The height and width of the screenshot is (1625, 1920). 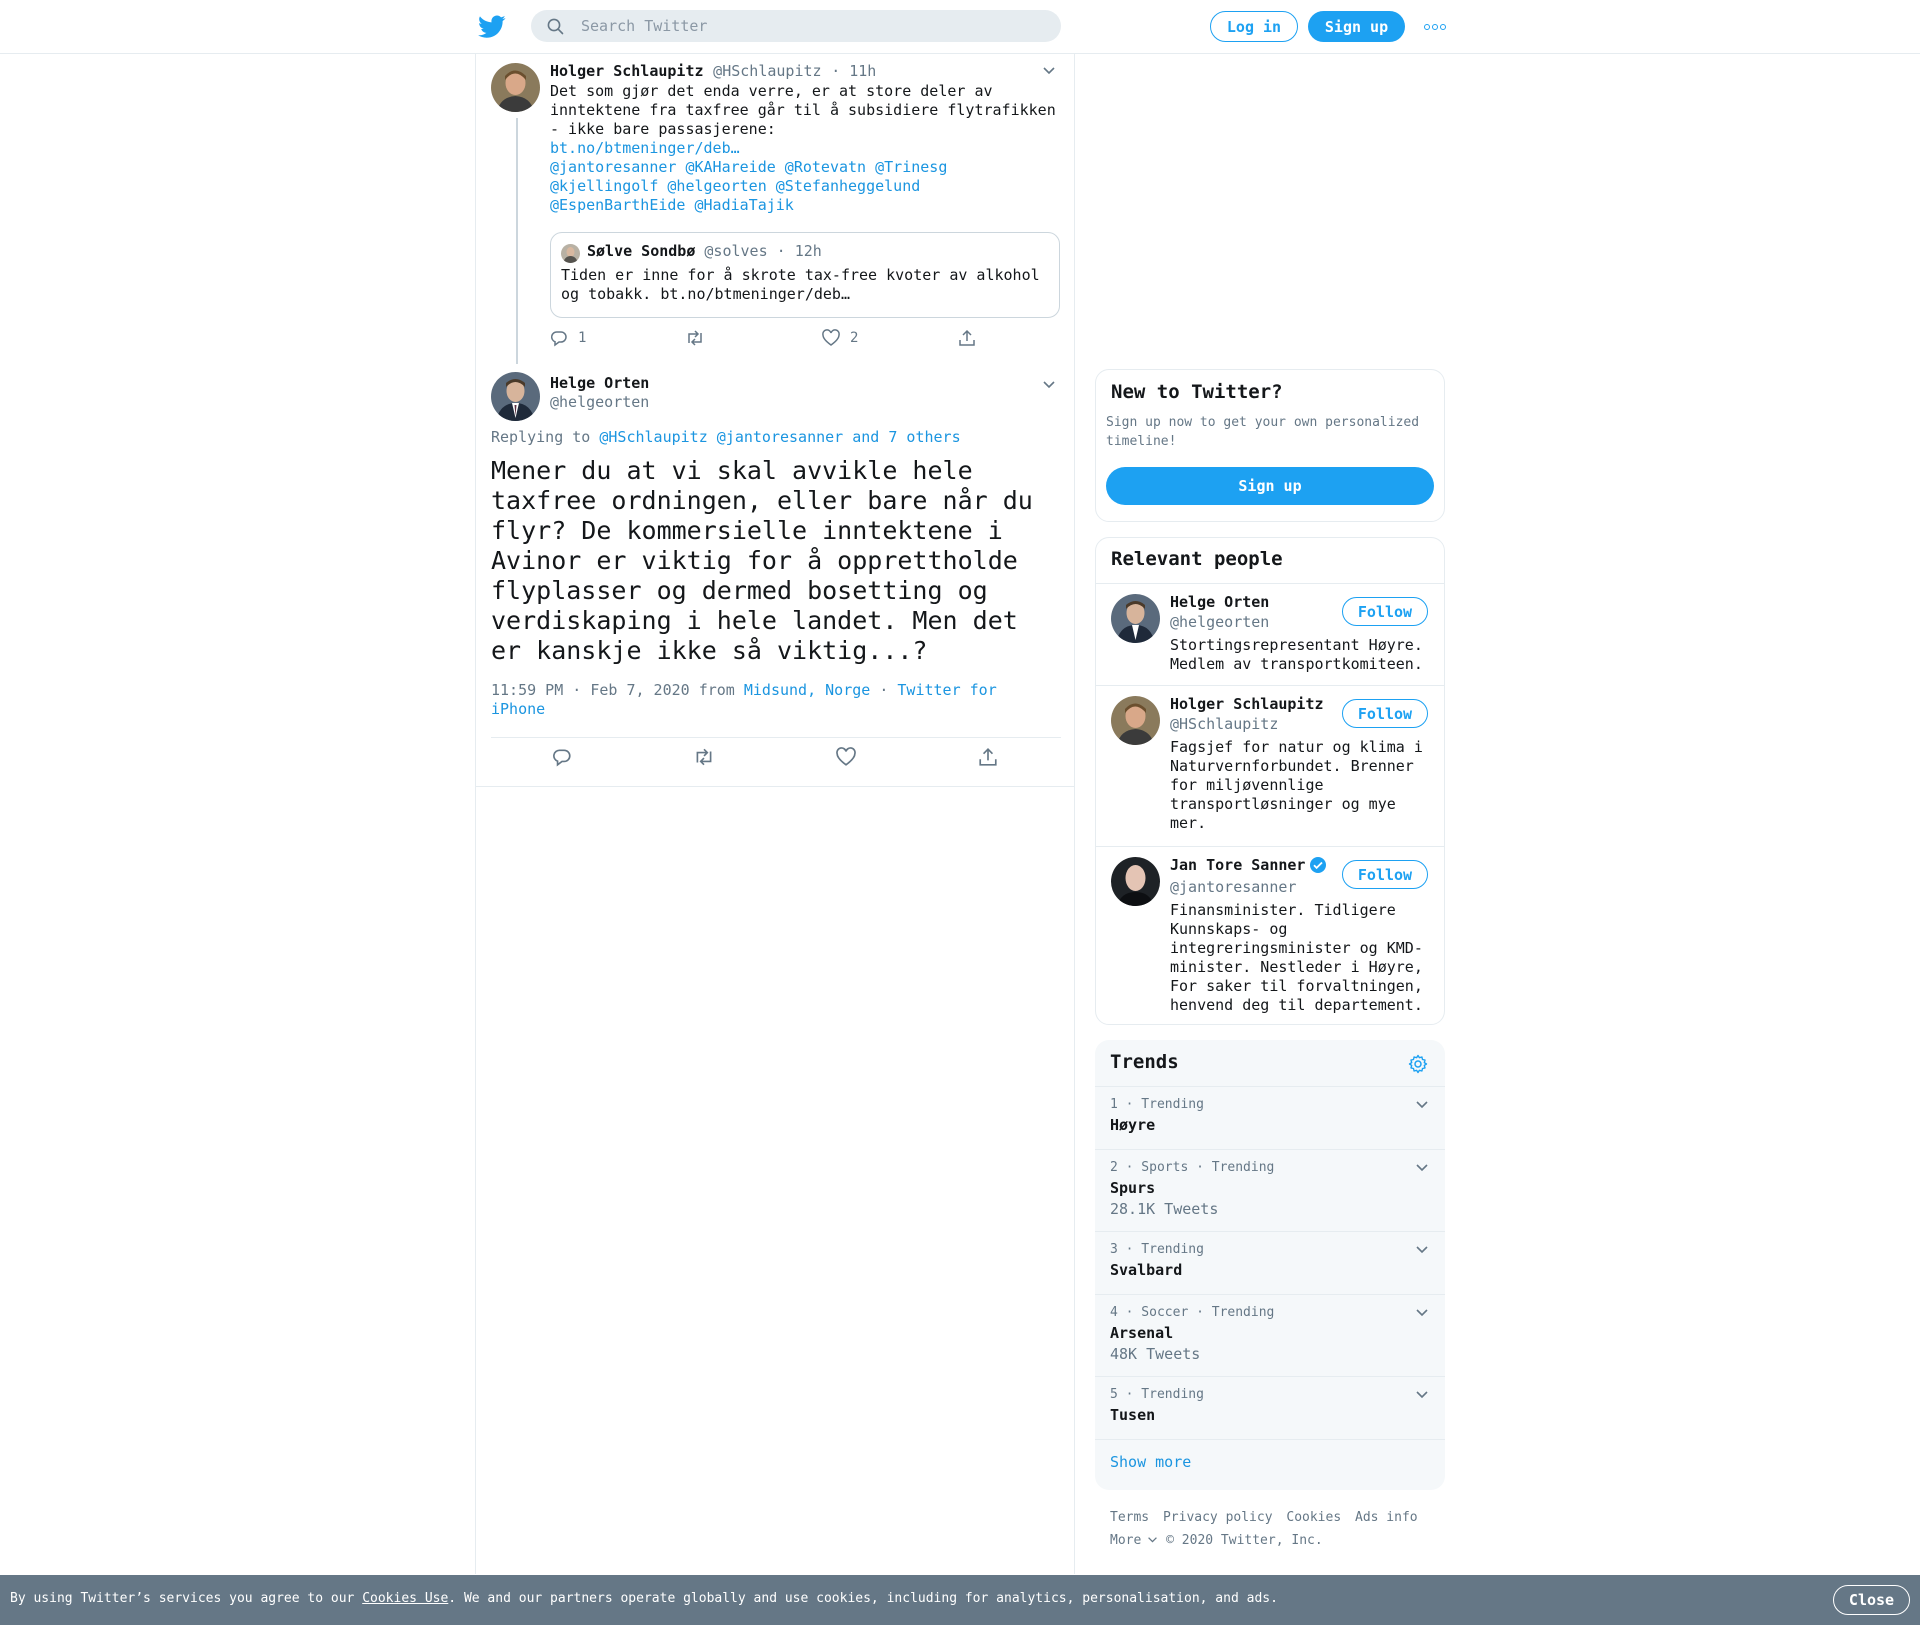 What do you see at coordinates (1132, 1415) in the screenshot?
I see `trend-name: Tusen` at bounding box center [1132, 1415].